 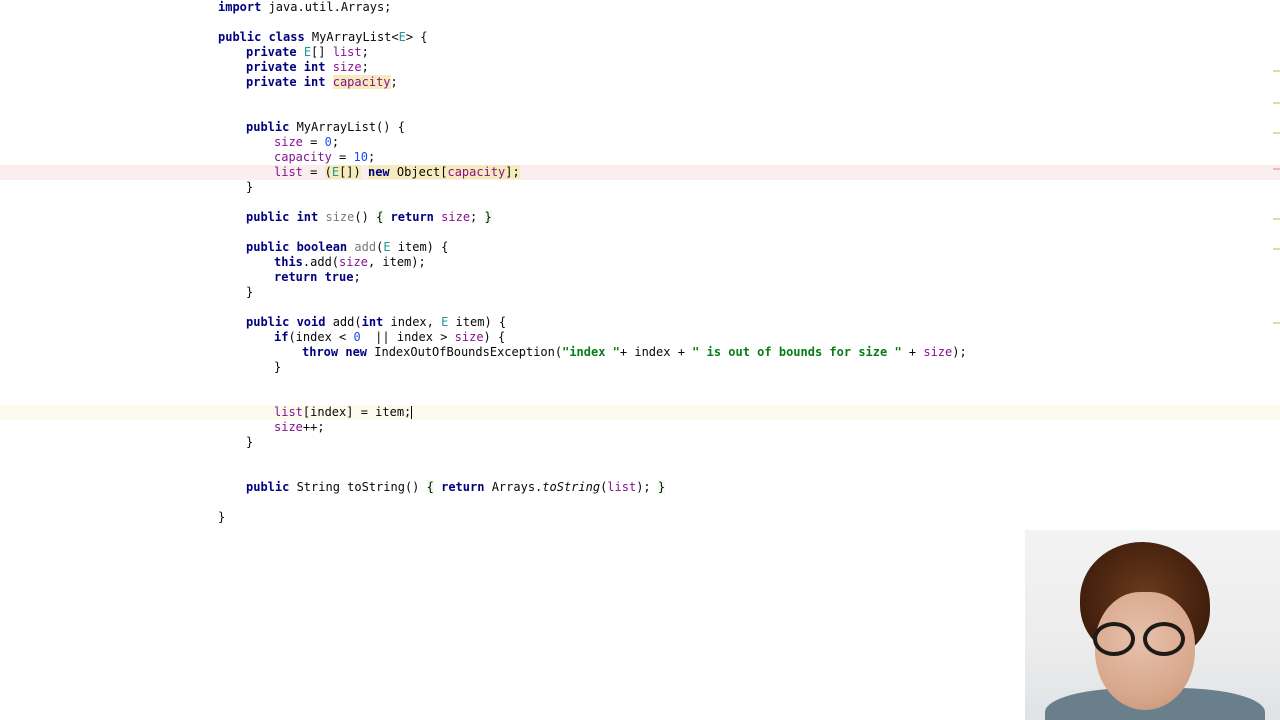 I want to click on code-text: add(, so click(x=343, y=322).